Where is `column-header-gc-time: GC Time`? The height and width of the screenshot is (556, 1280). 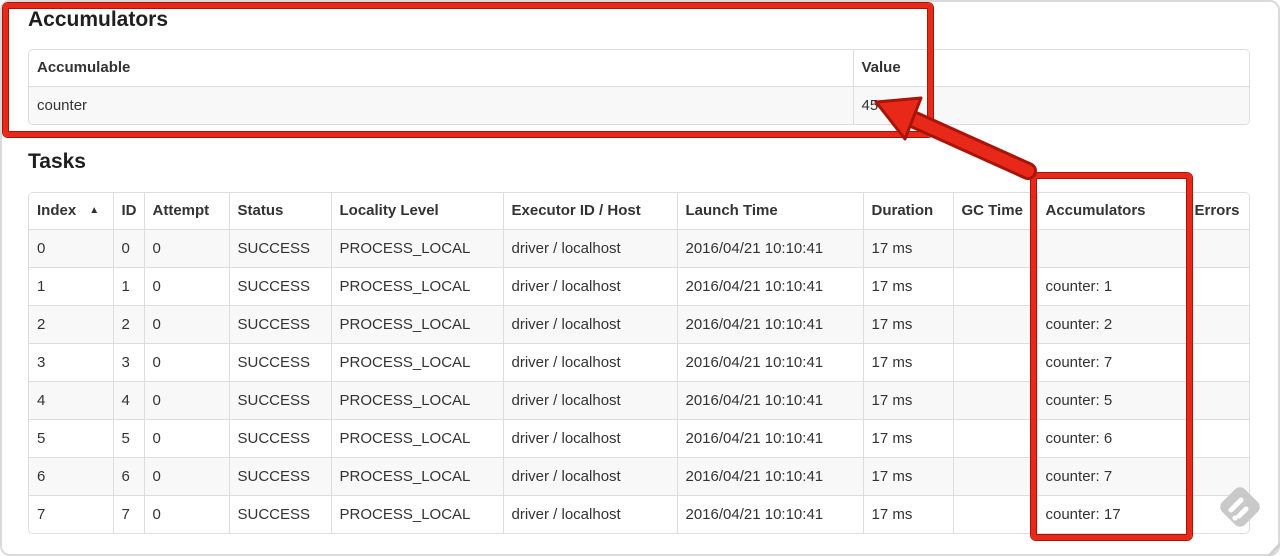
column-header-gc-time: GC Time is located at coordinates (994, 211).